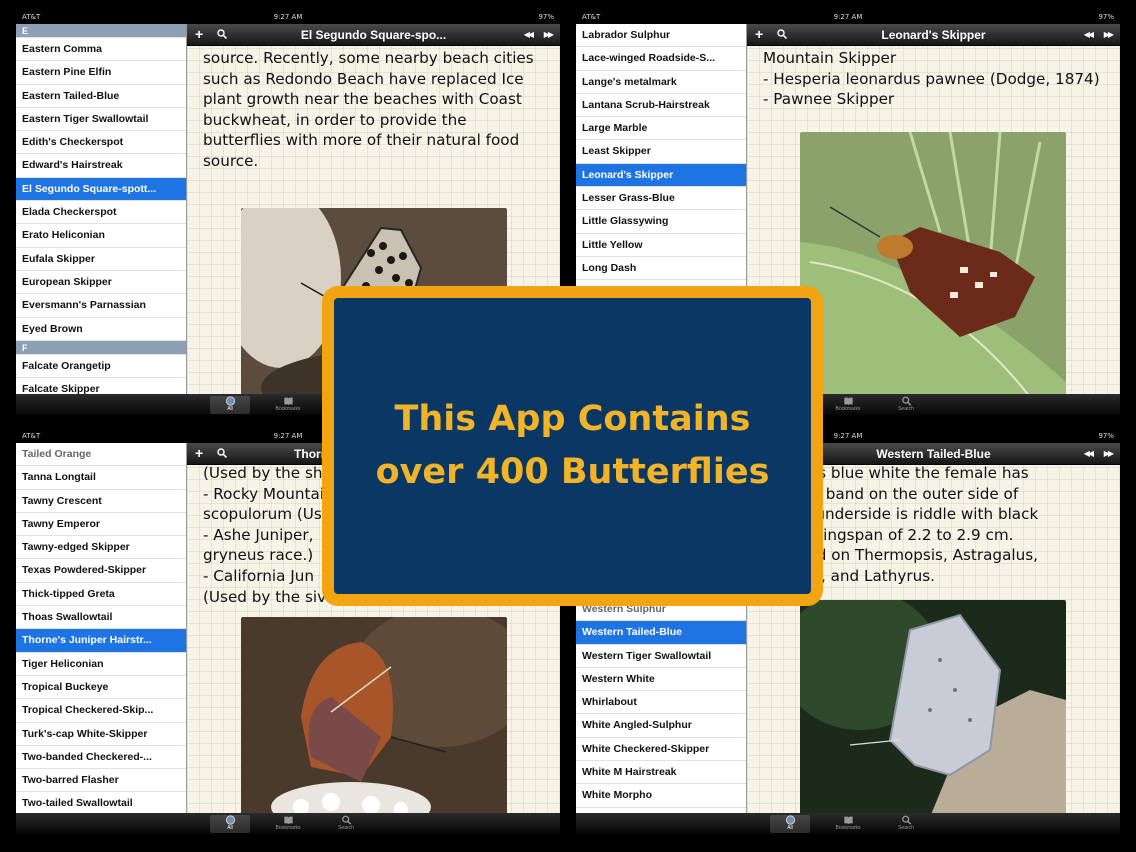  I want to click on list-item: Long Dash, so click(661, 269).